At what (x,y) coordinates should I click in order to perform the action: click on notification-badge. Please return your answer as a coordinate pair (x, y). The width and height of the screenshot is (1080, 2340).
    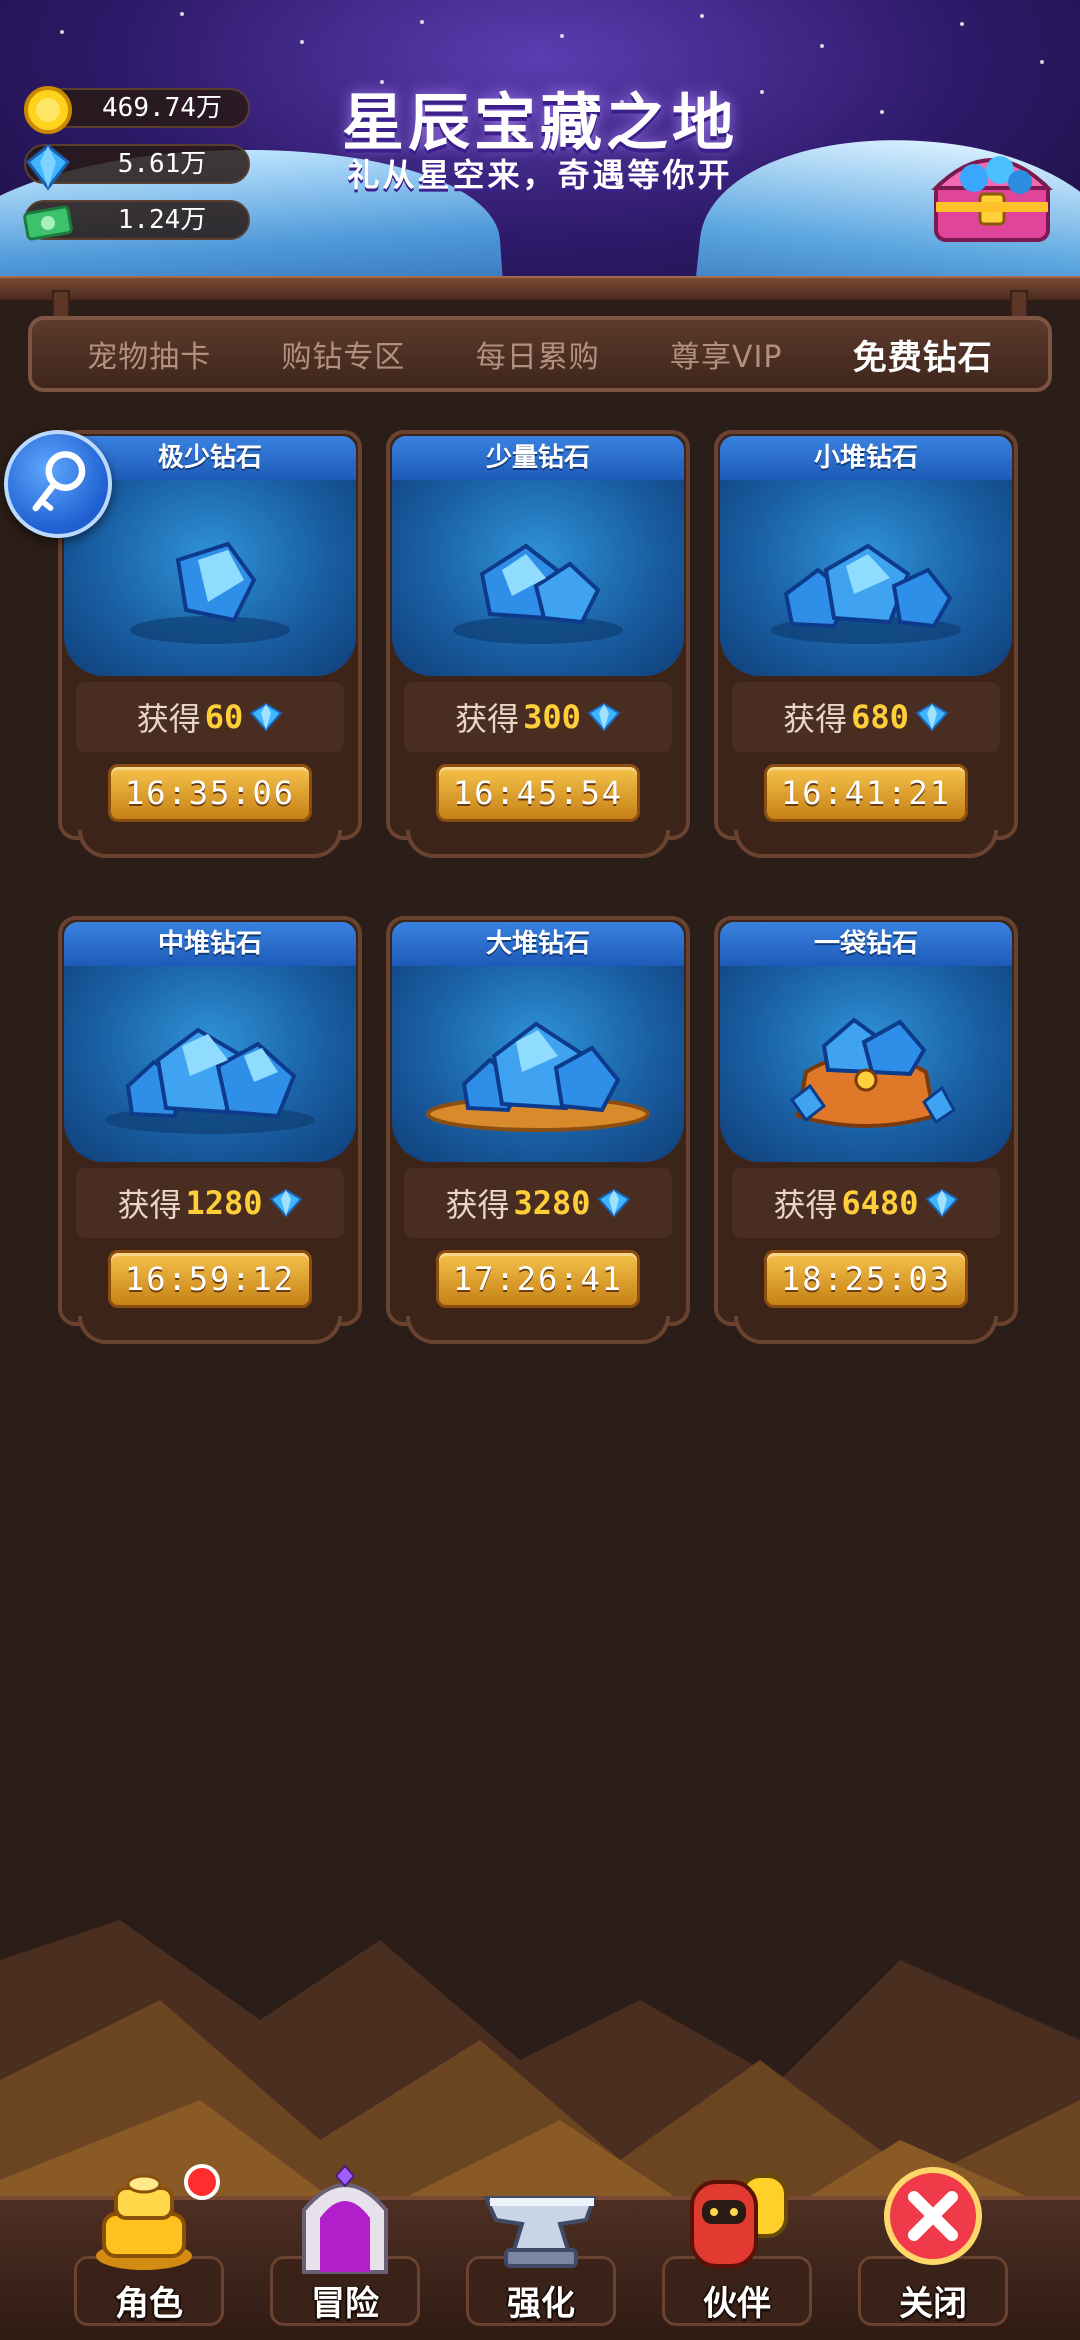
    Looking at the image, I should click on (202, 2182).